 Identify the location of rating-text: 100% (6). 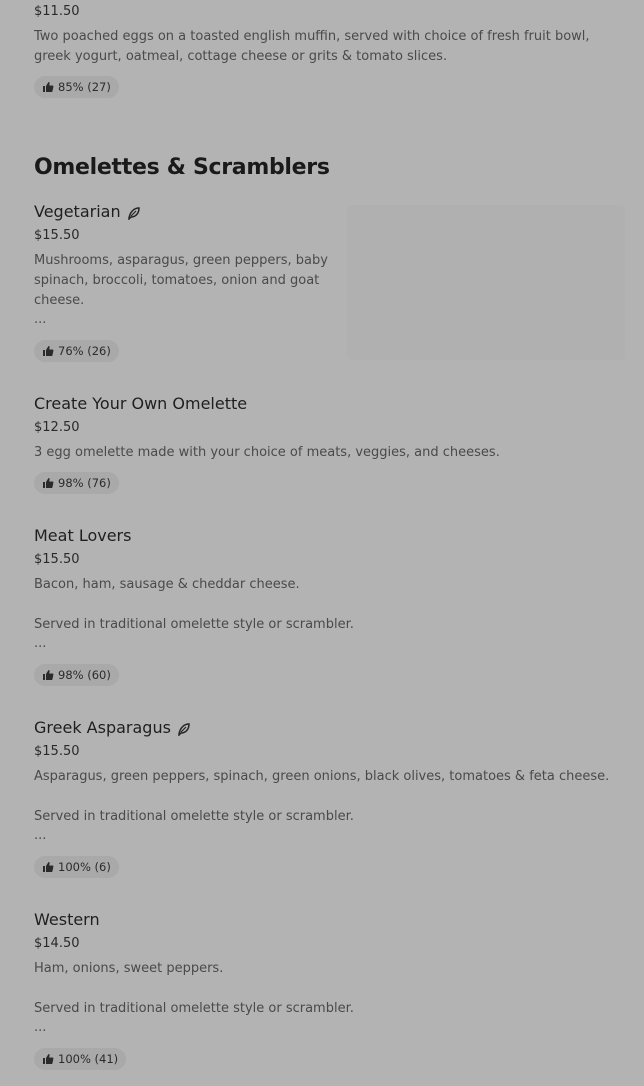
(84, 867).